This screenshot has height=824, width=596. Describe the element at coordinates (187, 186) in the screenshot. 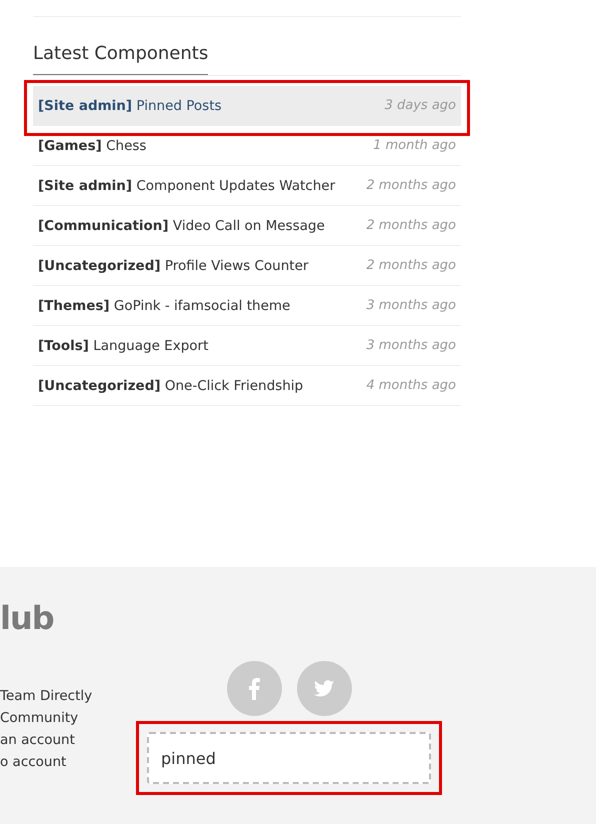

I see `component-name: [Site admin] Component Updates Watcher` at that location.